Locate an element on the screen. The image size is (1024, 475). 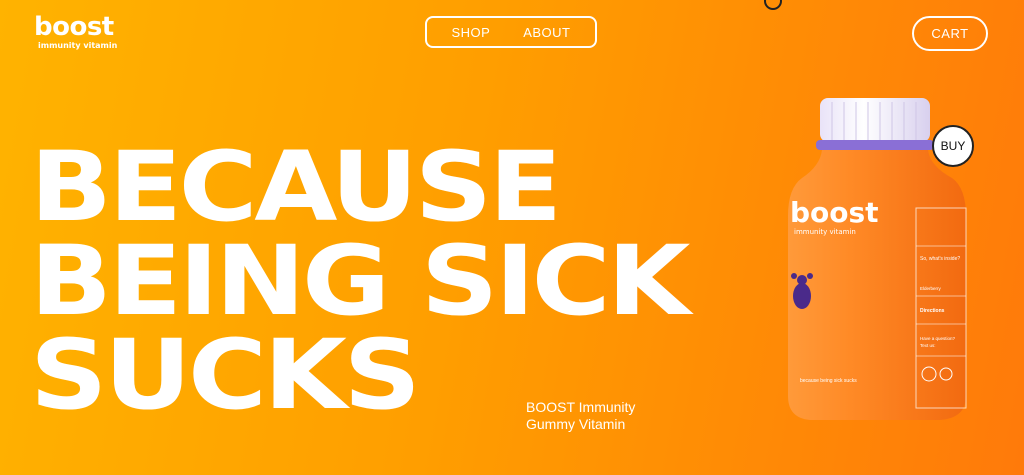
bottle-label-sub: immunity vitamin is located at coordinates (825, 232).